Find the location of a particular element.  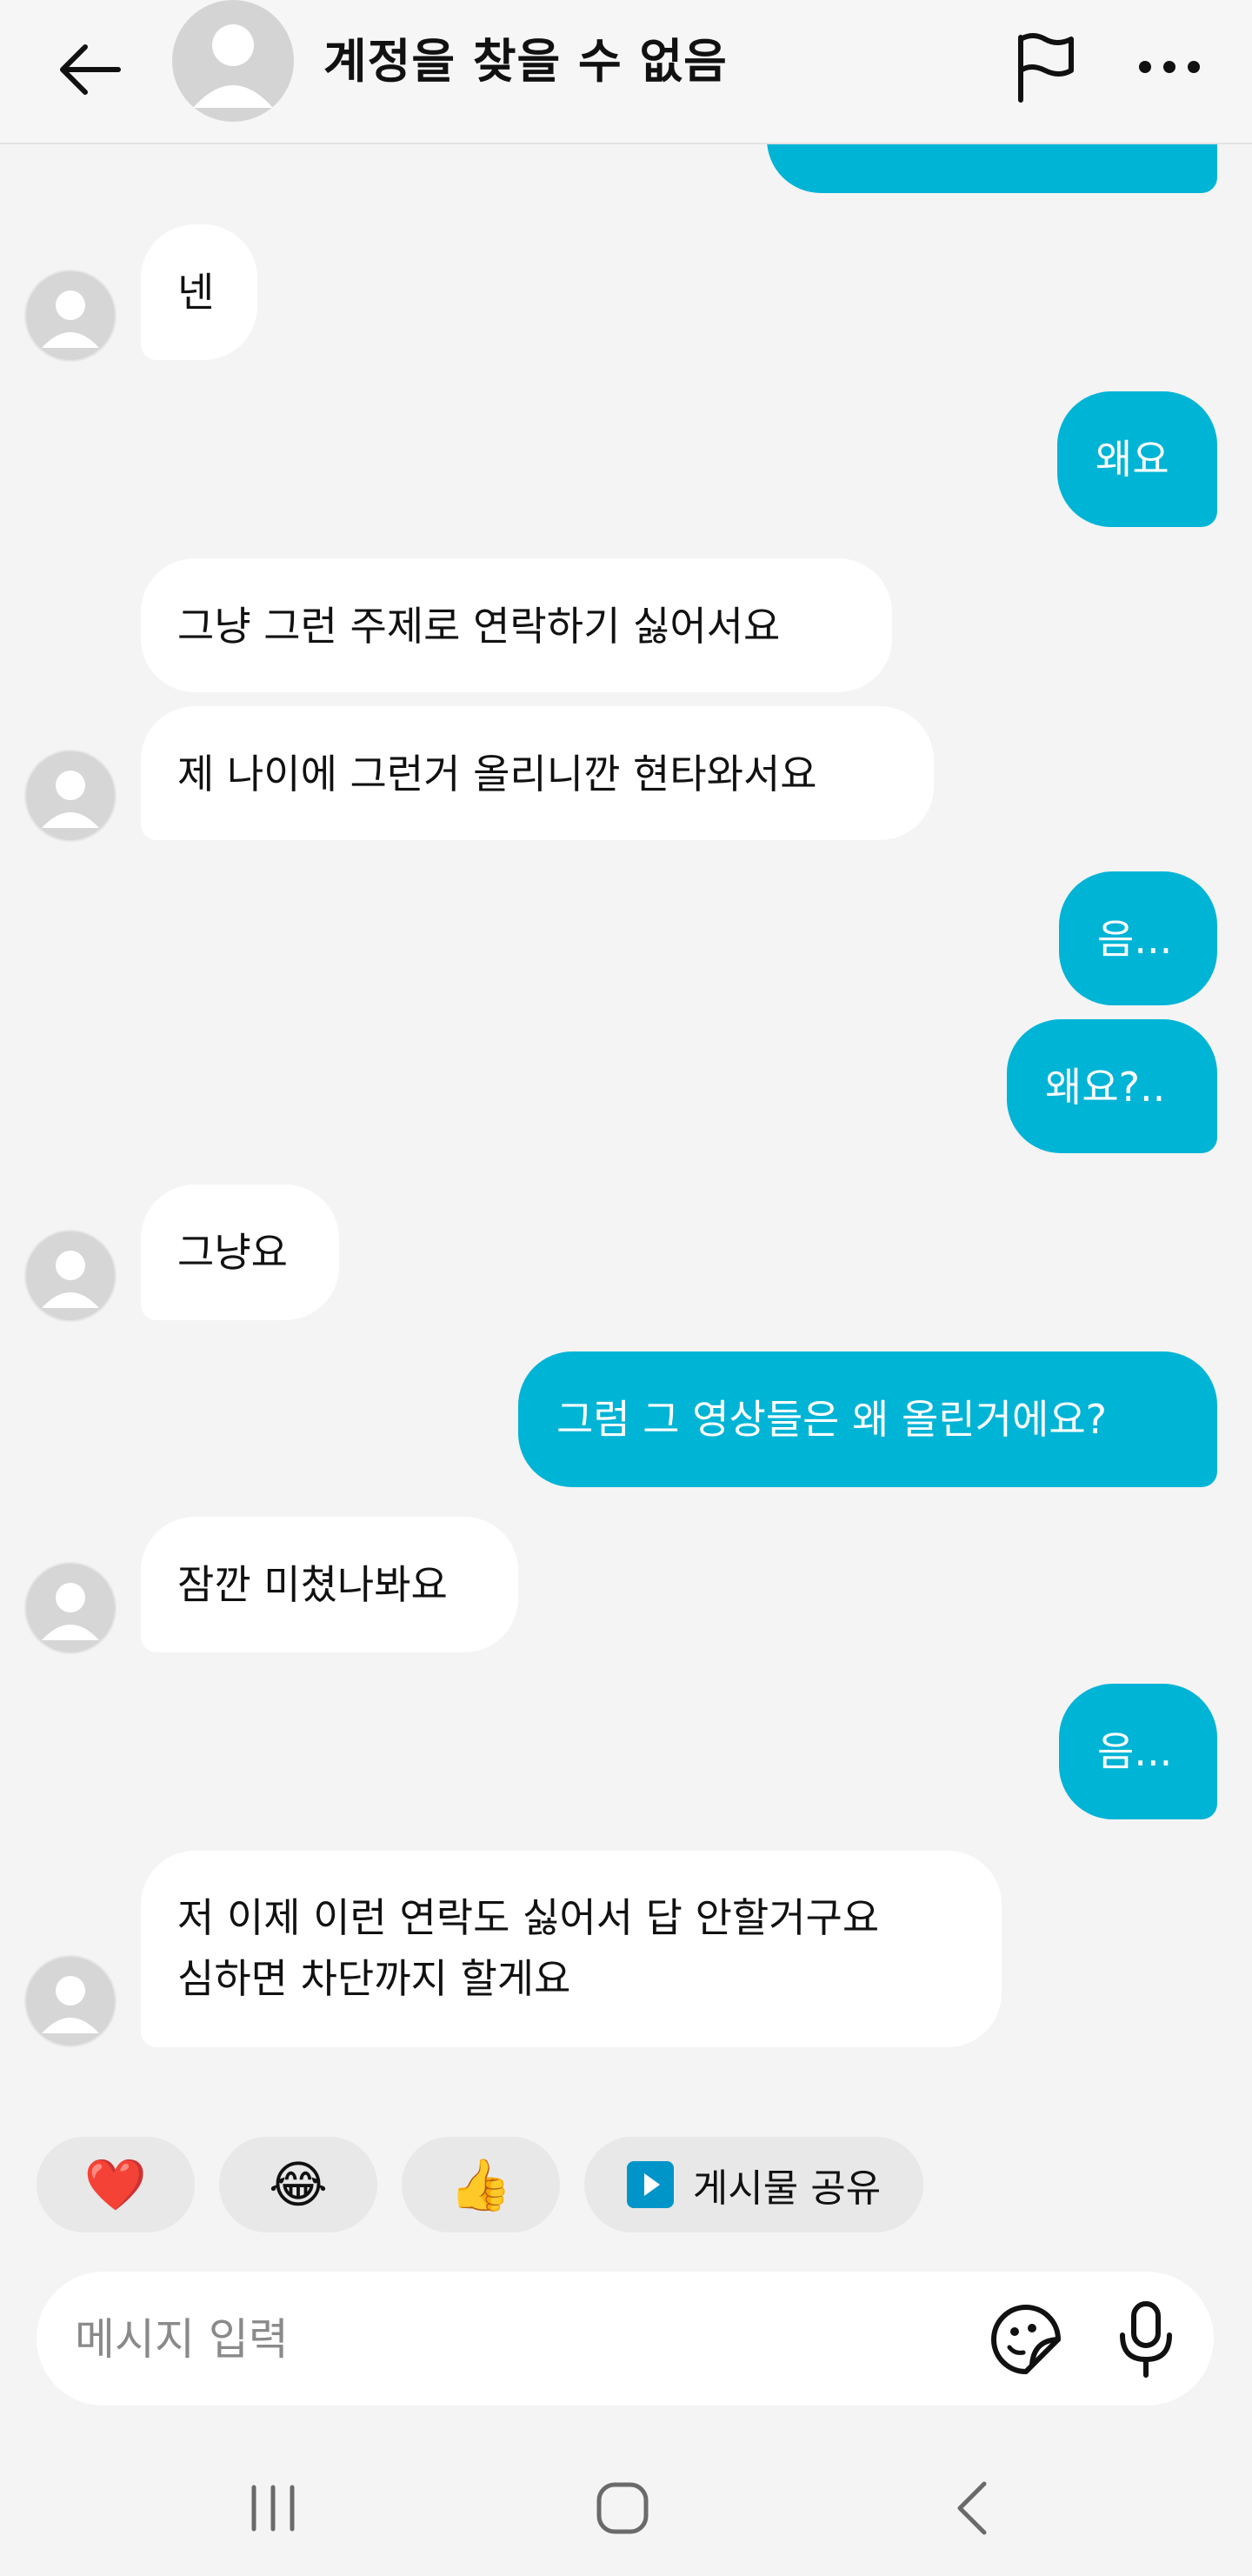

header-avatar is located at coordinates (233, 61).